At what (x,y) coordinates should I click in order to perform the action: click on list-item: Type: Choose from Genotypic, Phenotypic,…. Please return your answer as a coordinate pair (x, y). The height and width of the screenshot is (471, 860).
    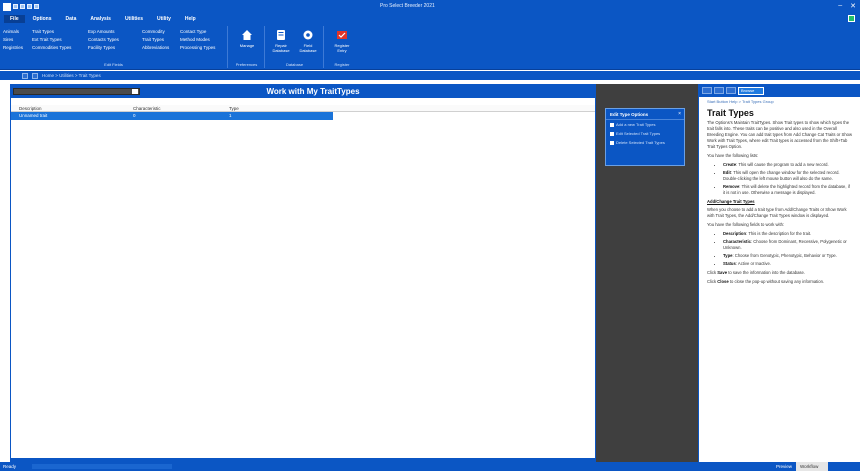
    Looking at the image, I should click on (788, 256).